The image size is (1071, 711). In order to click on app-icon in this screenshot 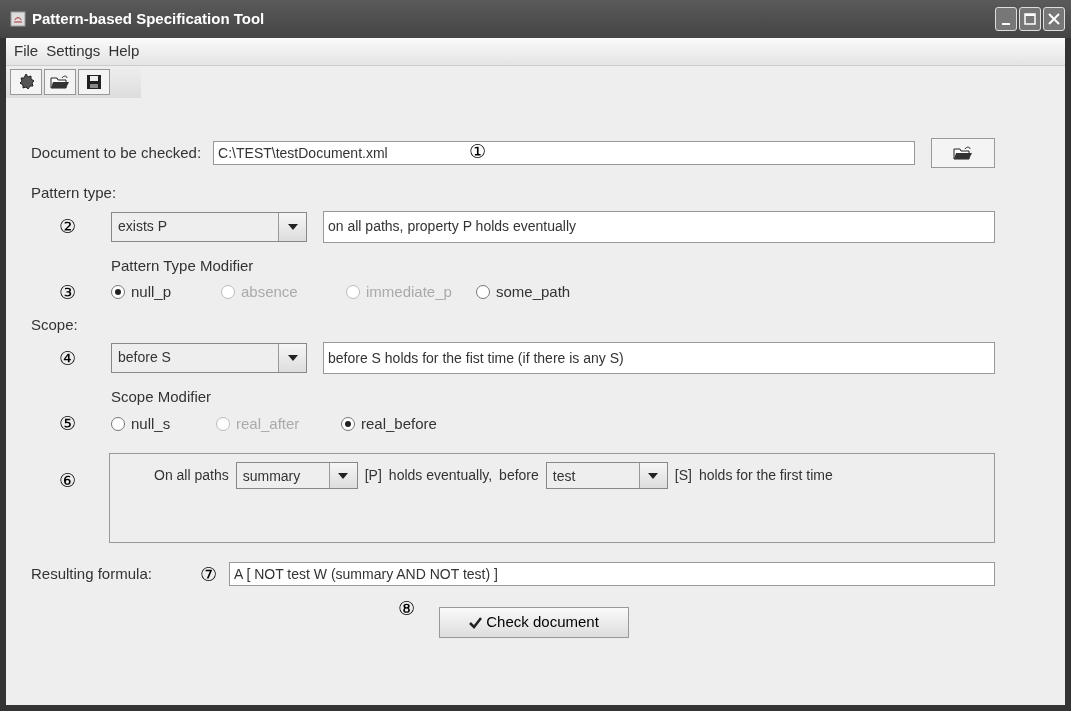, I will do `click(18, 19)`.